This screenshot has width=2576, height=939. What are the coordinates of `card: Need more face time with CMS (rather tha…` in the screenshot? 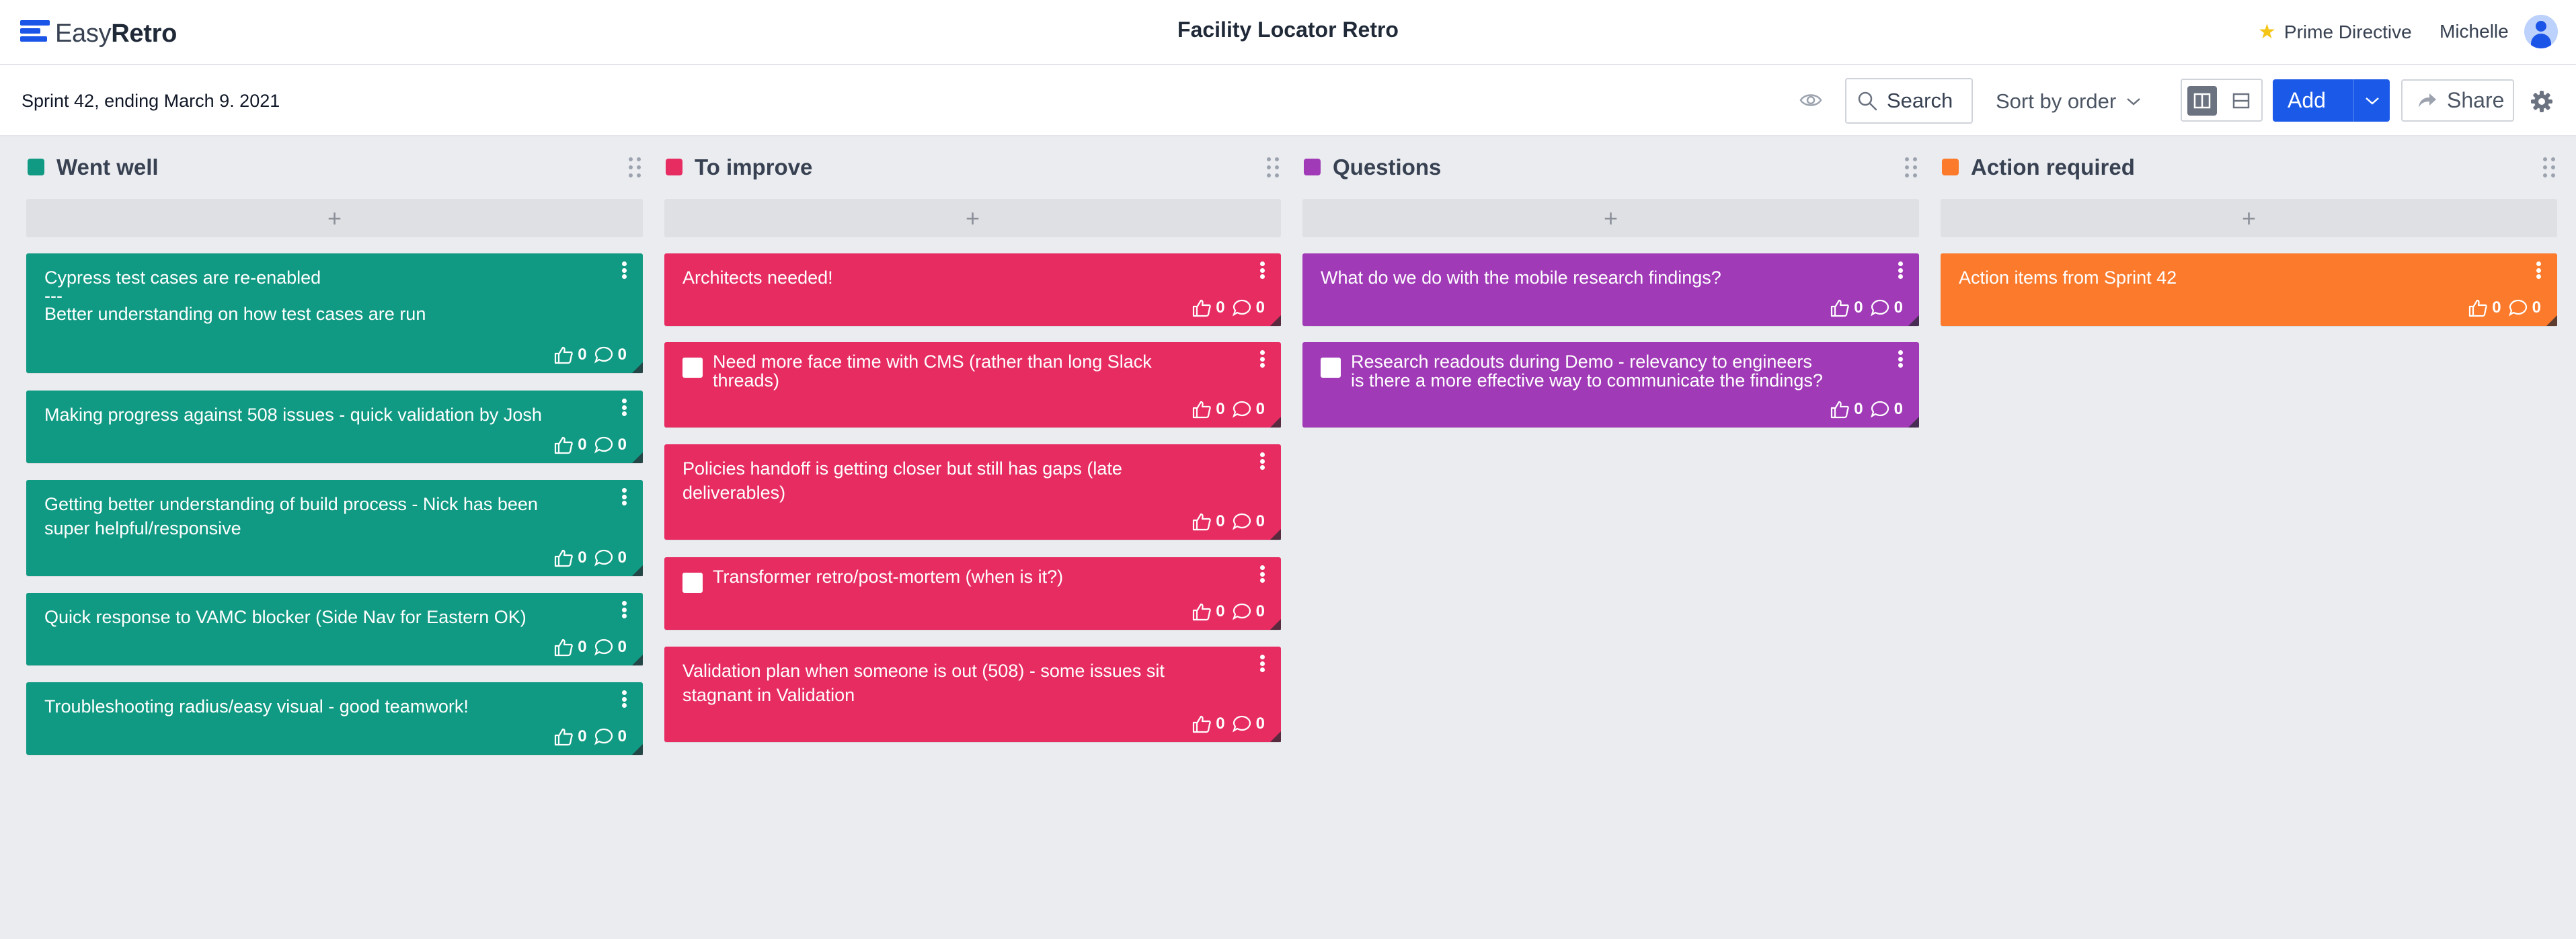 It's located at (973, 384).